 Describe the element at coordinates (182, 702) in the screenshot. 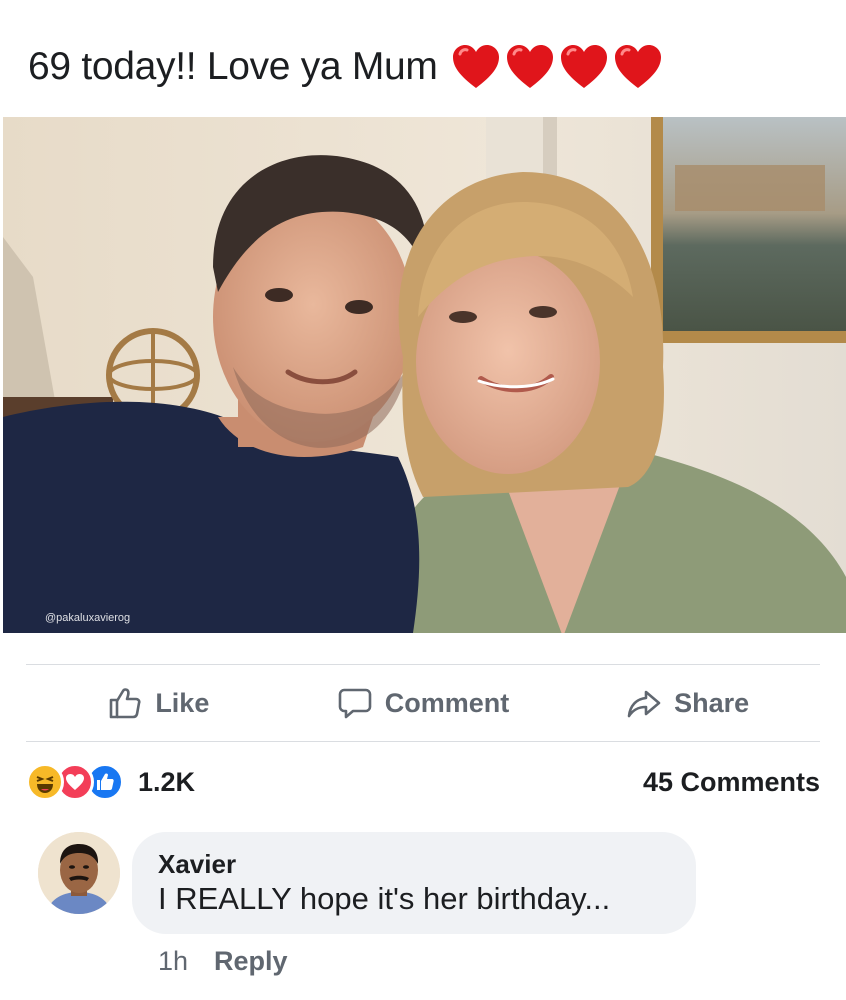

I see `like-label: Like` at that location.